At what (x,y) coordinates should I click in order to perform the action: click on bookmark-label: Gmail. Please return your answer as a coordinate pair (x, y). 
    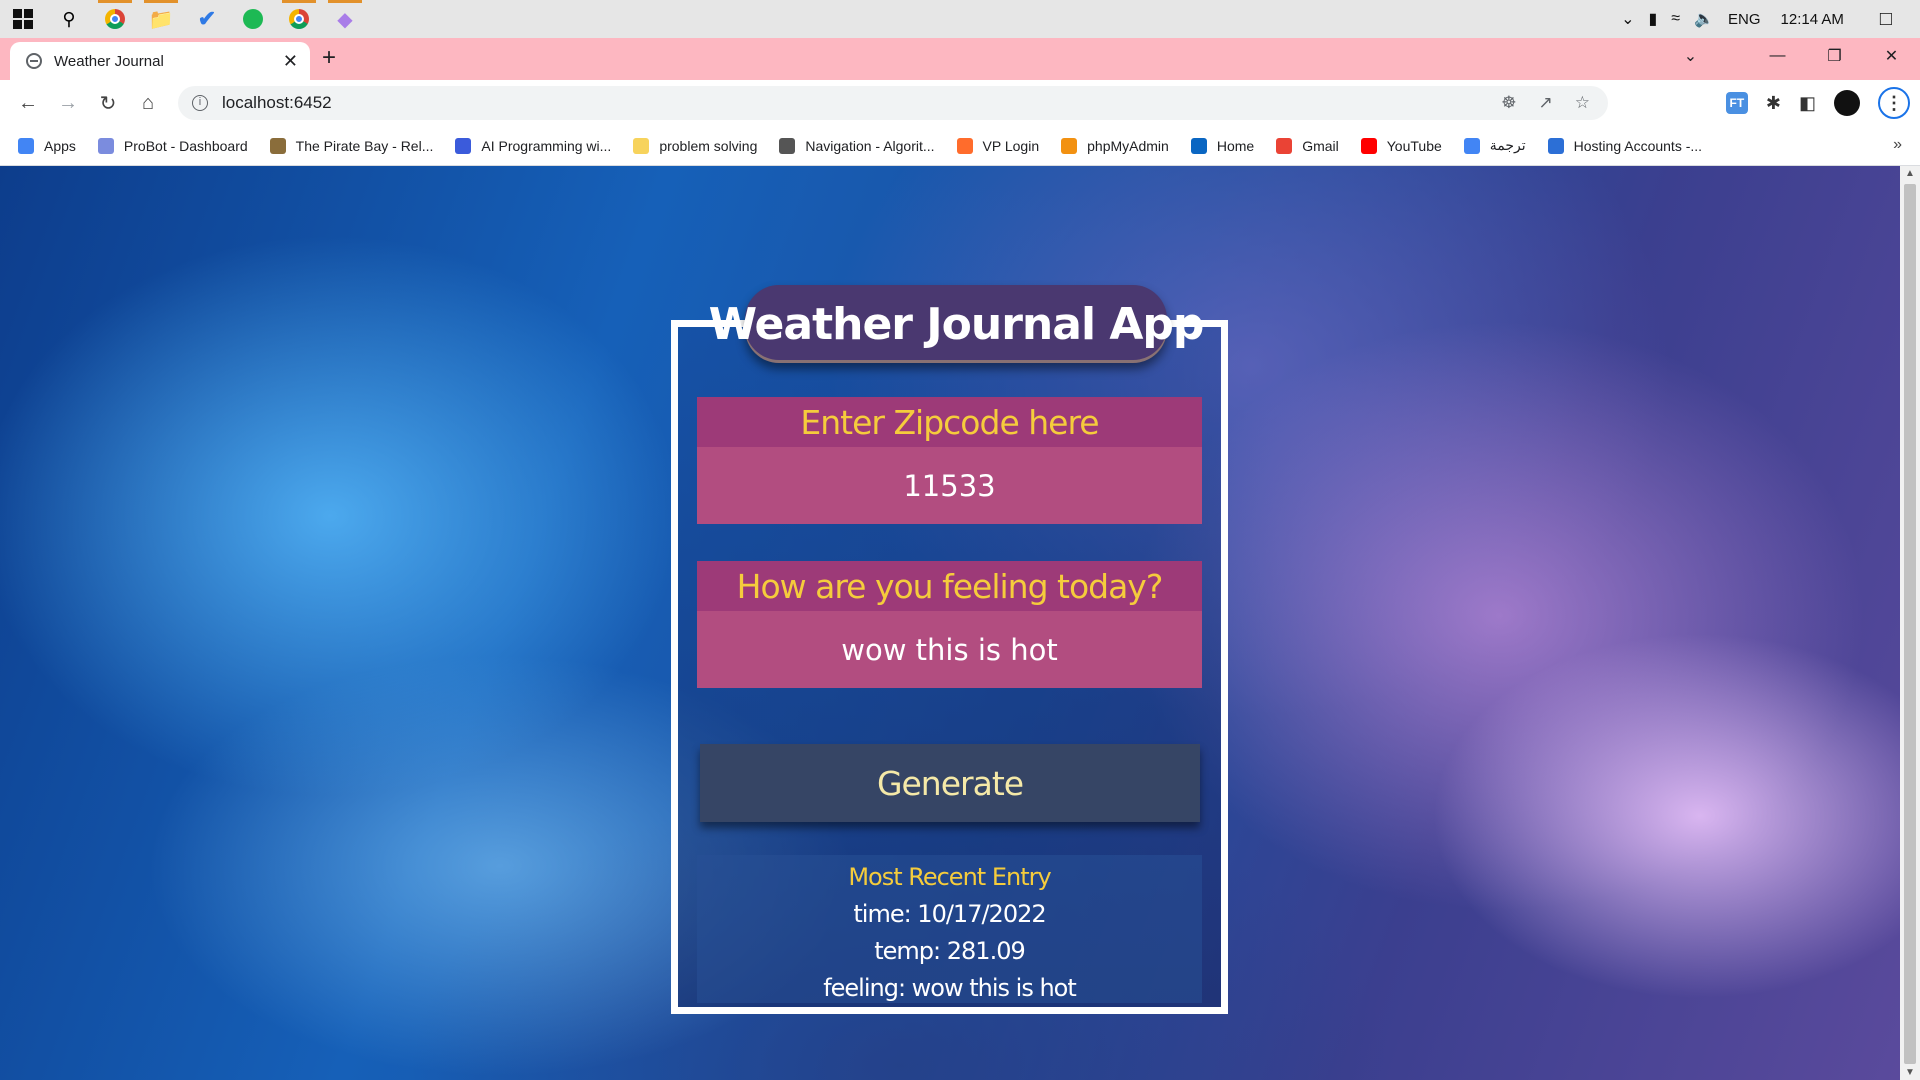
    Looking at the image, I should click on (1320, 145).